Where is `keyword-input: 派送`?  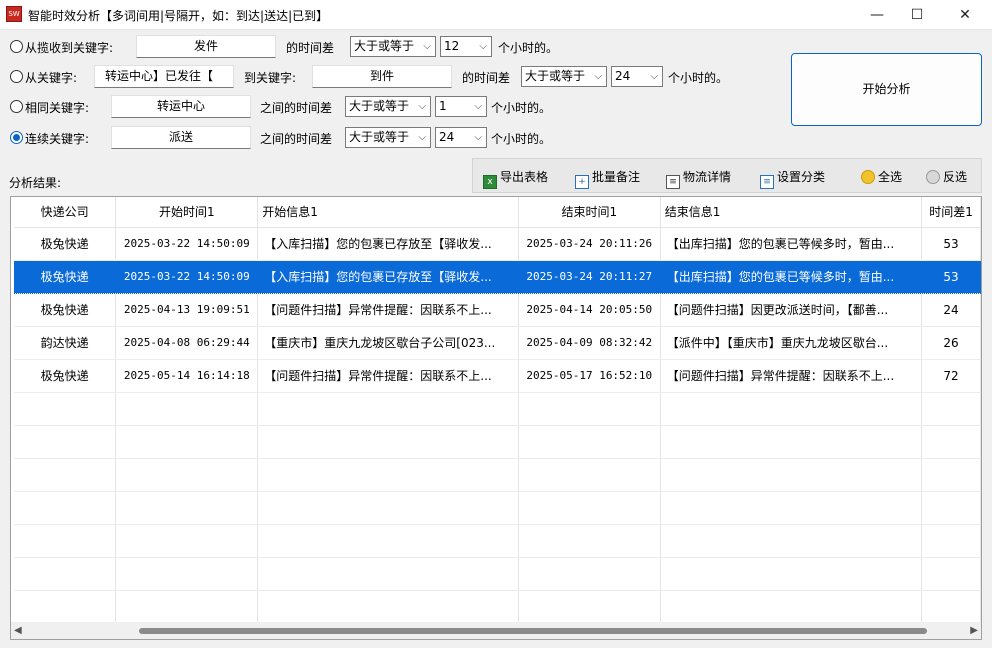
keyword-input: 派送 is located at coordinates (181, 137).